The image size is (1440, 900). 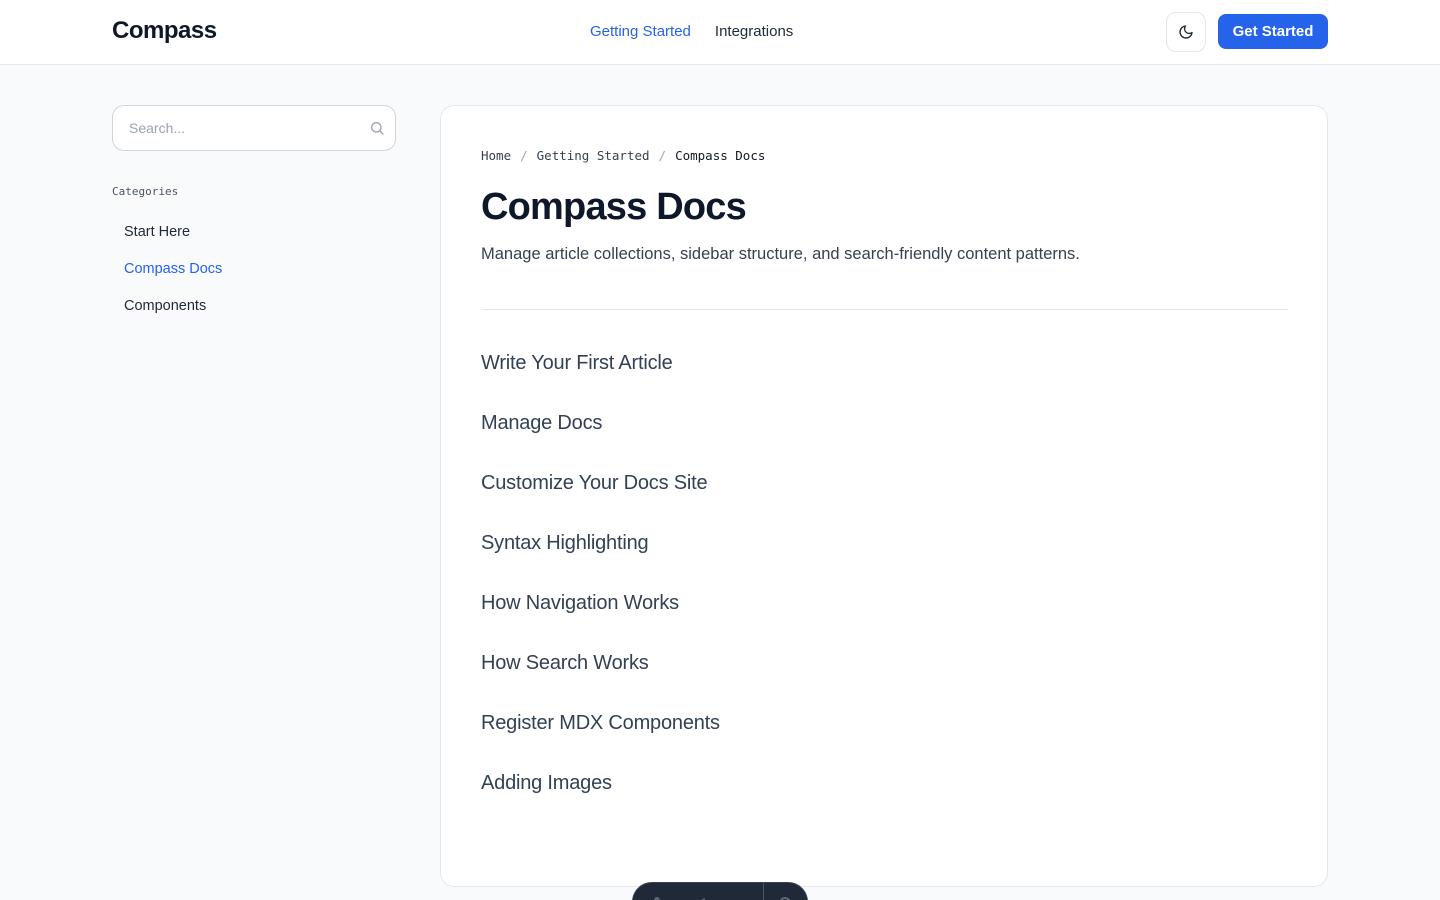 What do you see at coordinates (691, 31) in the screenshot?
I see `top-nav: Getting Started Integrations` at bounding box center [691, 31].